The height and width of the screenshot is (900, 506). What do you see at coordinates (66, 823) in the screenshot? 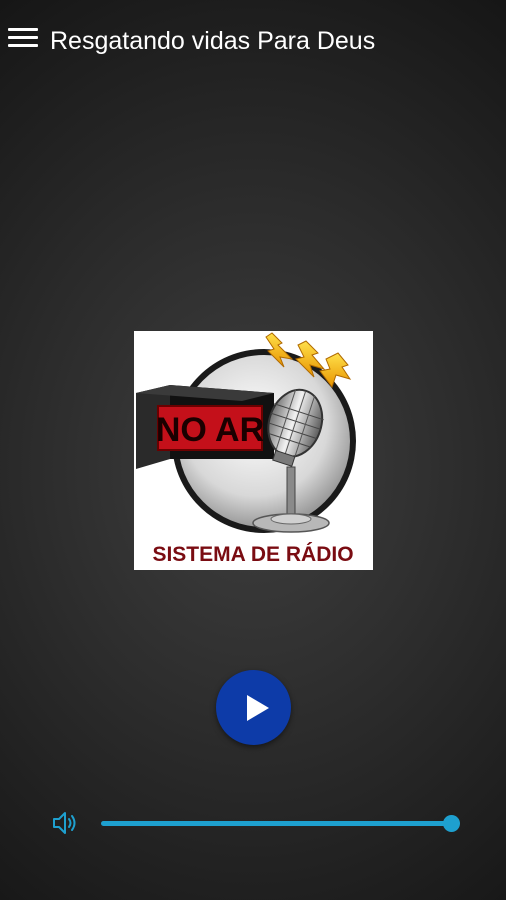
I see `speaker-volume-icon` at bounding box center [66, 823].